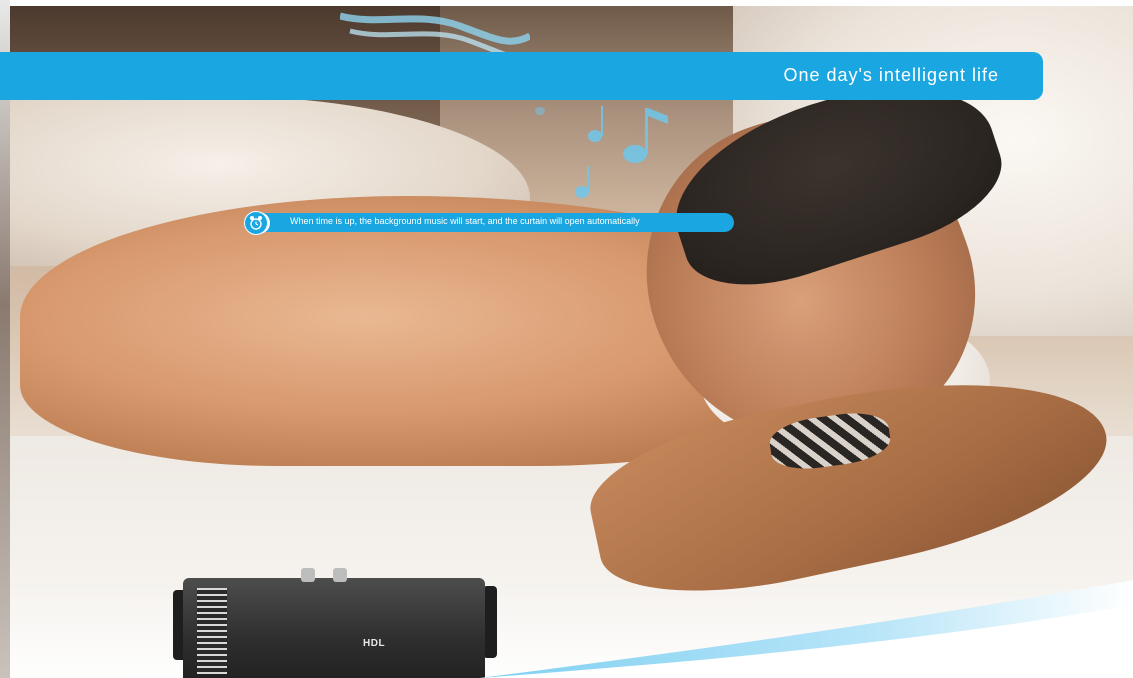 This screenshot has height=678, width=1133. I want to click on blue-swoosh-decoration, so click(806, 629).